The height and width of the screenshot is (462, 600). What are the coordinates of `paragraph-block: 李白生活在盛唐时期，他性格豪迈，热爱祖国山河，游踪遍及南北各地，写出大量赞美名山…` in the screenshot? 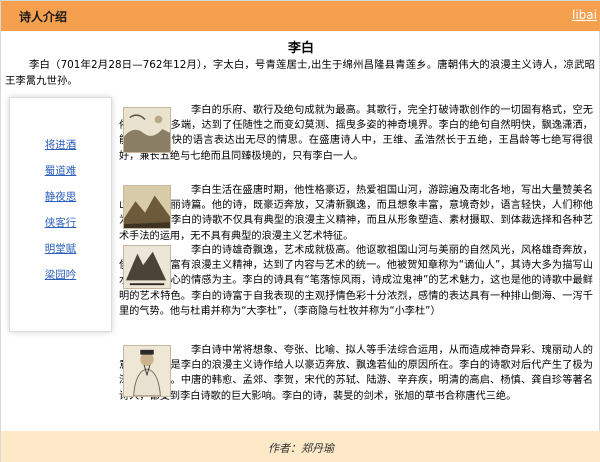 It's located at (356, 213).